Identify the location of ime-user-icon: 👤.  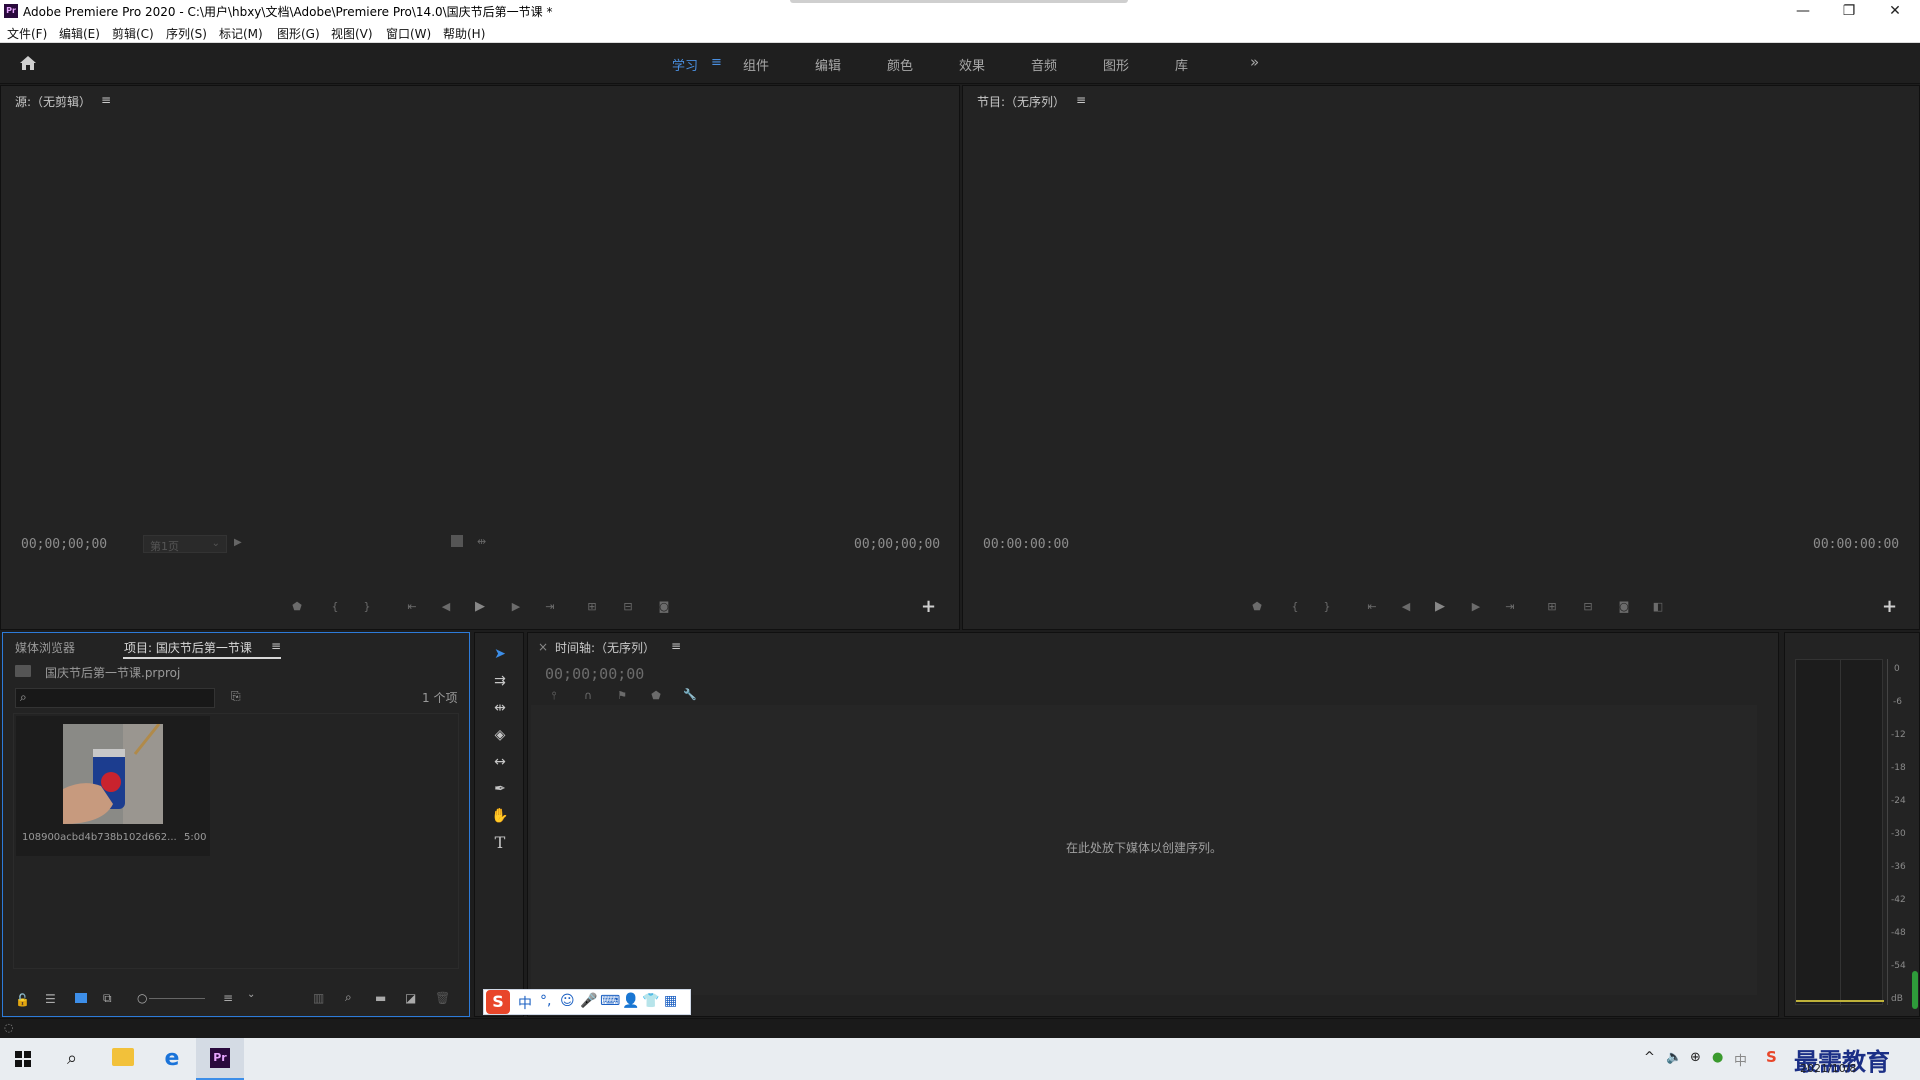
(630, 1001).